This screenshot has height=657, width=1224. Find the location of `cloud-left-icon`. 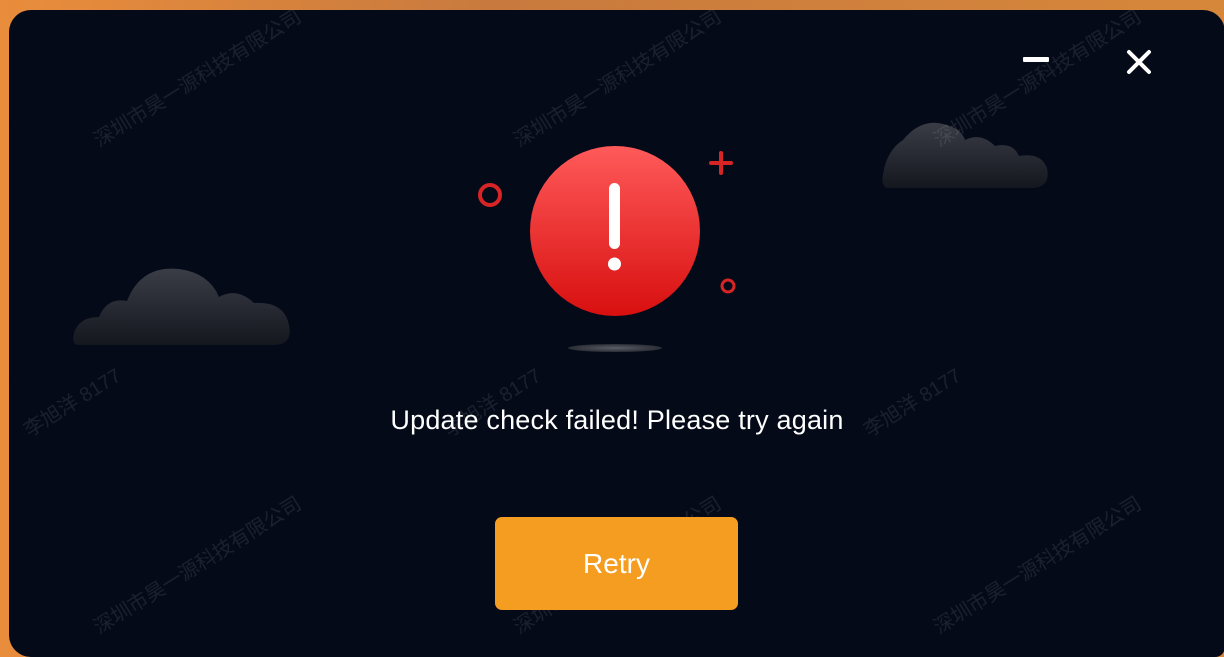

cloud-left-icon is located at coordinates (181, 306).